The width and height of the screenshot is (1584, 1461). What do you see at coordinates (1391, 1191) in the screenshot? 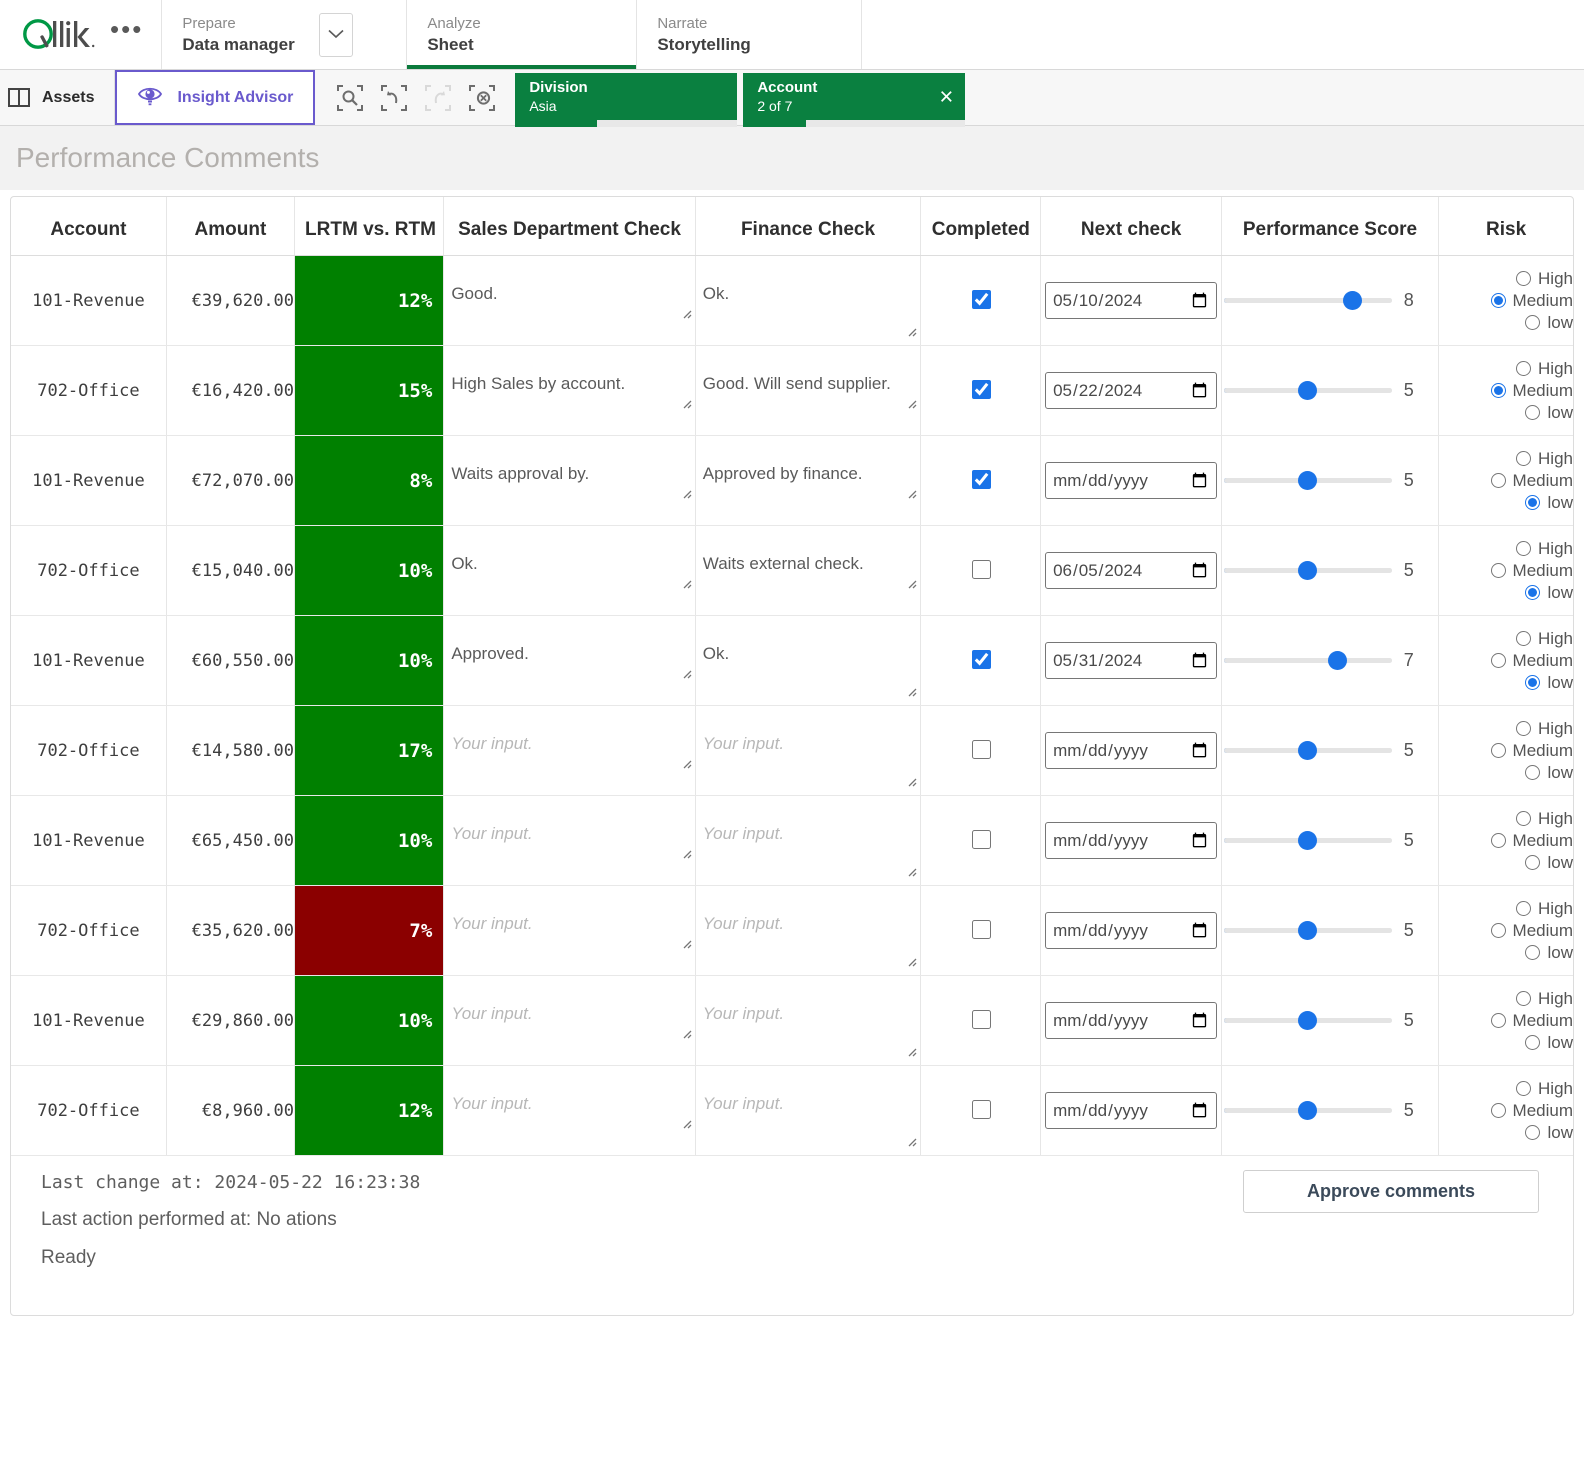
I see `approve-comments-button: Approve comments` at bounding box center [1391, 1191].